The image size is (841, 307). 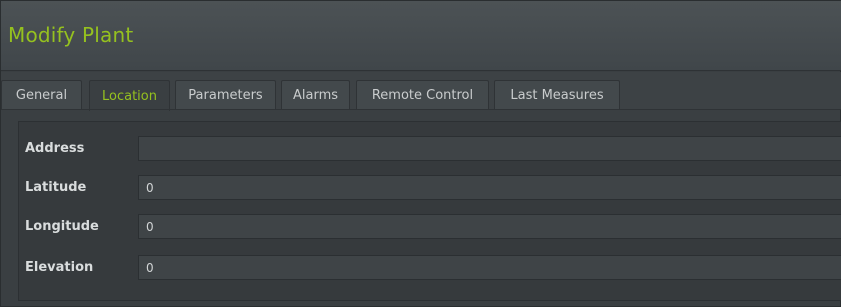 I want to click on address-label: Address, so click(x=55, y=148).